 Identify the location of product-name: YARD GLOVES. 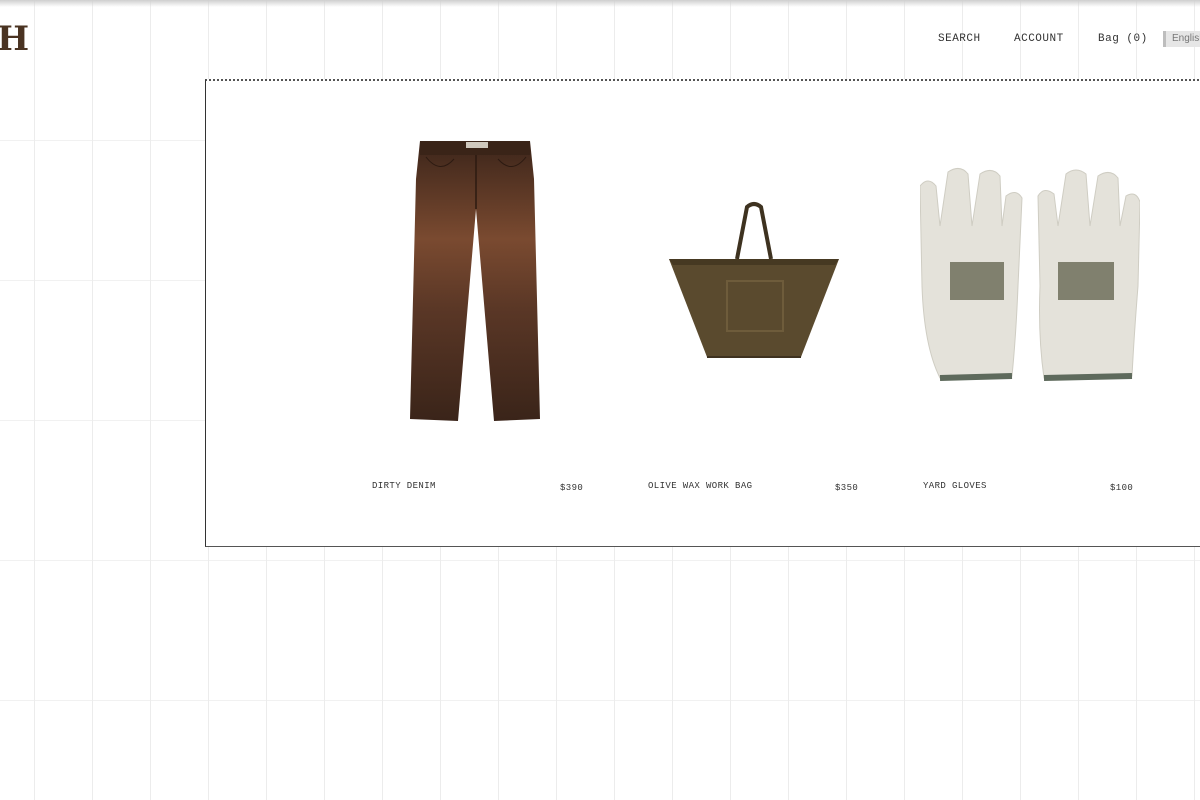
(955, 486).